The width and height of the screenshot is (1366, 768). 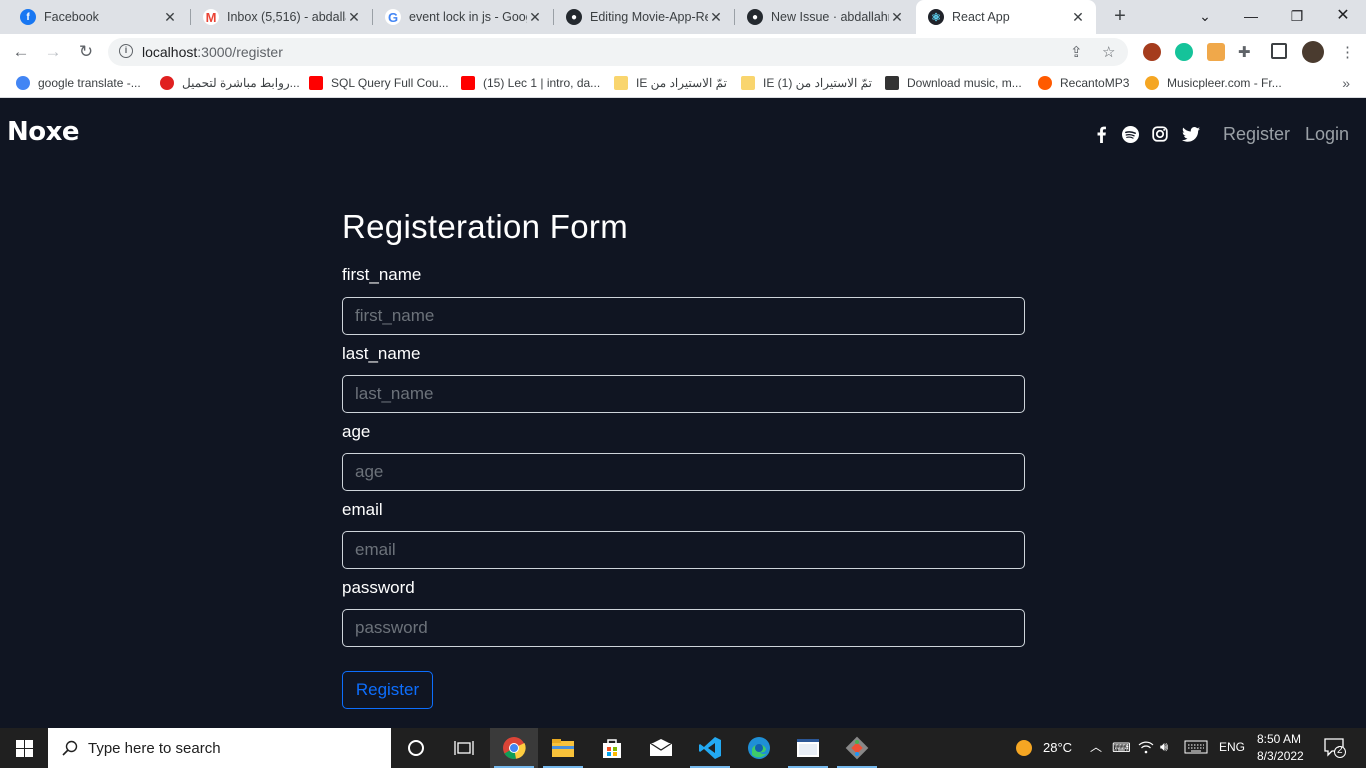 I want to click on tab-facebook: f Facebook ✕, so click(x=98, y=17).